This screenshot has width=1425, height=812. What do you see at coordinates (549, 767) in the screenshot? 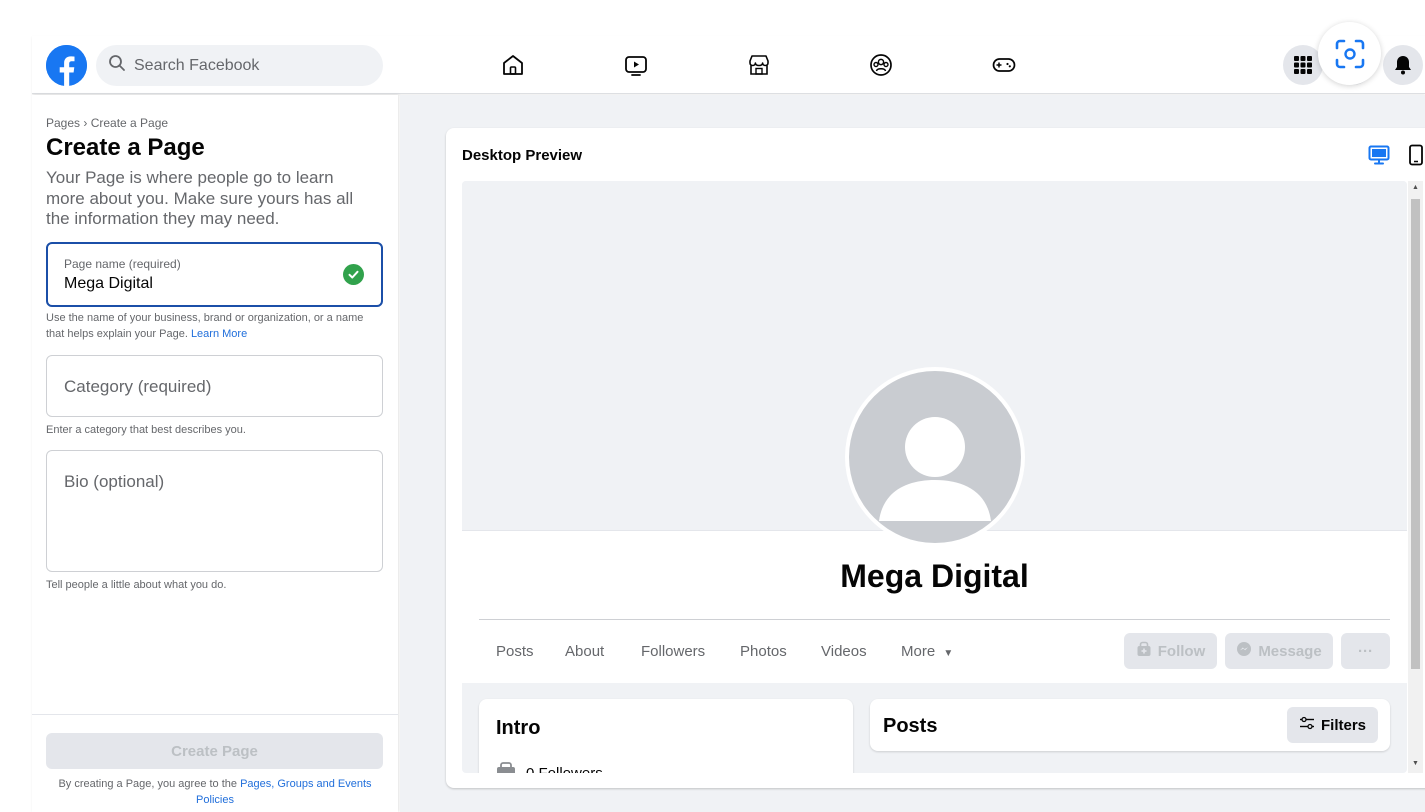
I see `followers-row: 0 Followers` at bounding box center [549, 767].